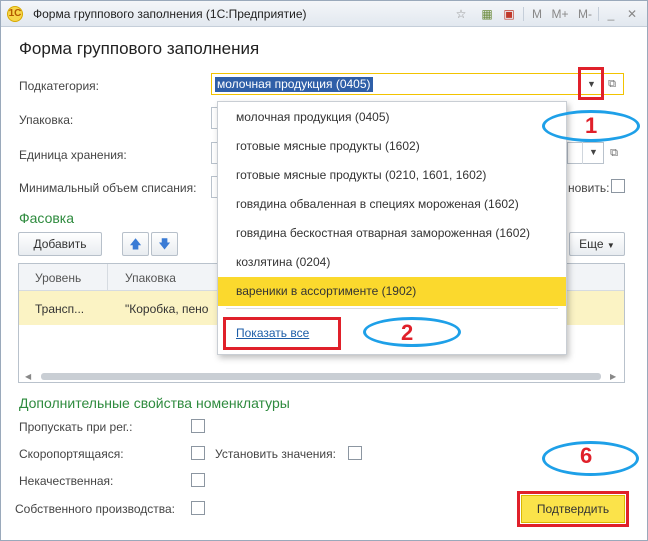 The image size is (648, 541). What do you see at coordinates (139, 48) in the screenshot?
I see `form-heading: Форма группового заполнения` at bounding box center [139, 48].